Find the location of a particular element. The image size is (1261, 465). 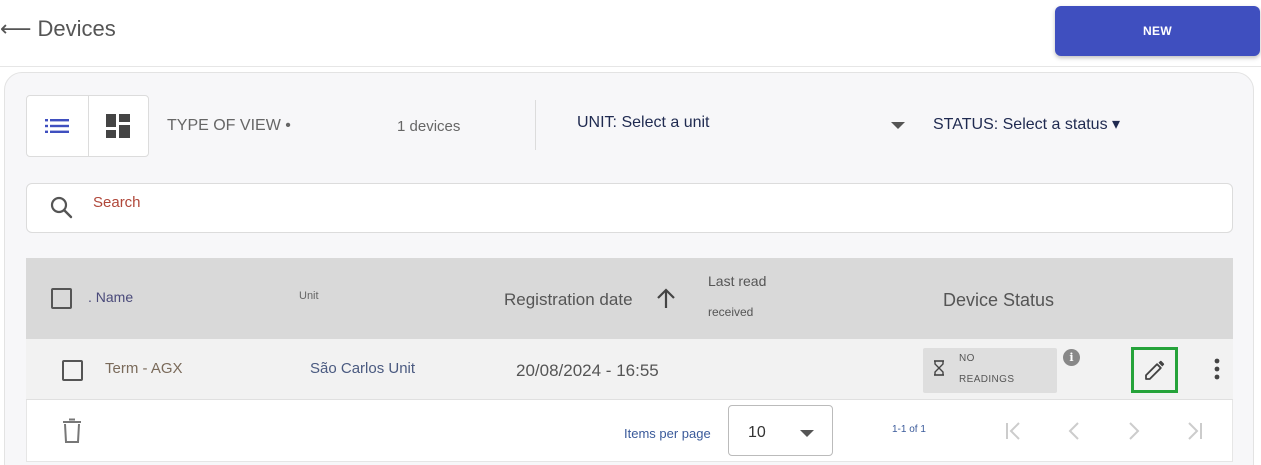

status-text-line1: NO is located at coordinates (967, 358).